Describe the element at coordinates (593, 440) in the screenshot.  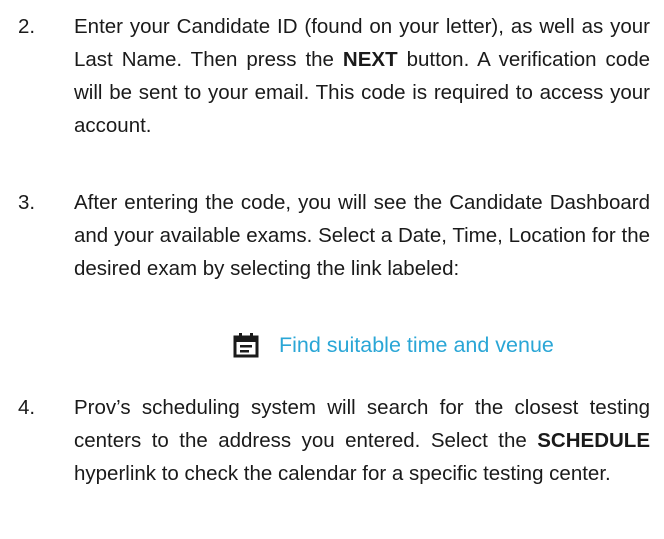
I see `schedule-keyword: SCHEDULE` at that location.